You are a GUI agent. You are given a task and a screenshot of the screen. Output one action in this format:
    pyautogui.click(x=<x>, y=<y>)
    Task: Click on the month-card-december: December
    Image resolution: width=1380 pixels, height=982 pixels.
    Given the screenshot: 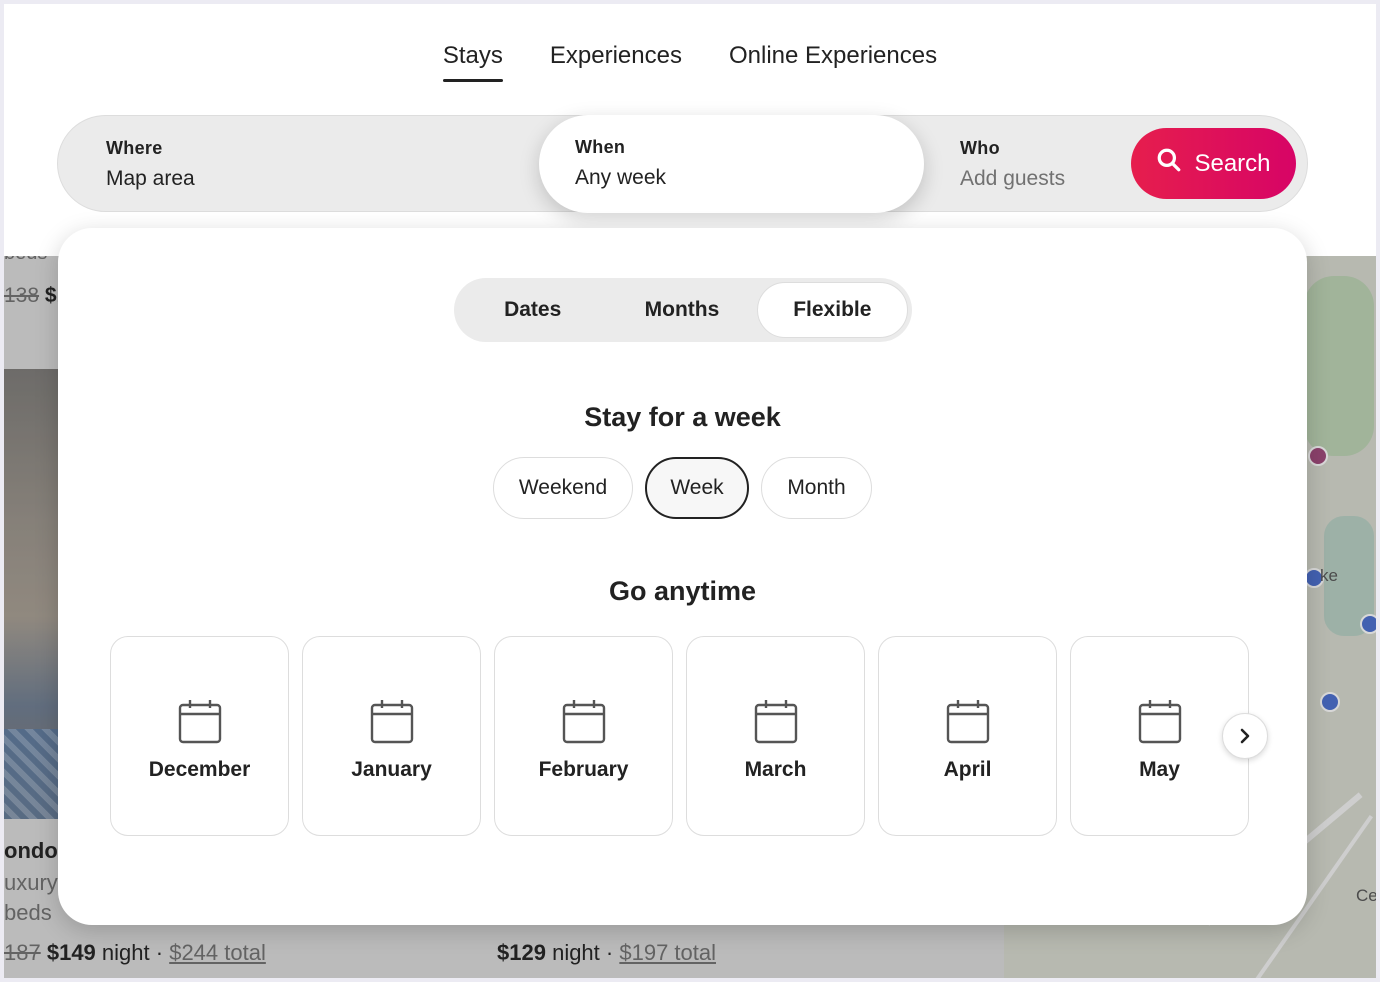 What is the action you would take?
    pyautogui.click(x=199, y=736)
    